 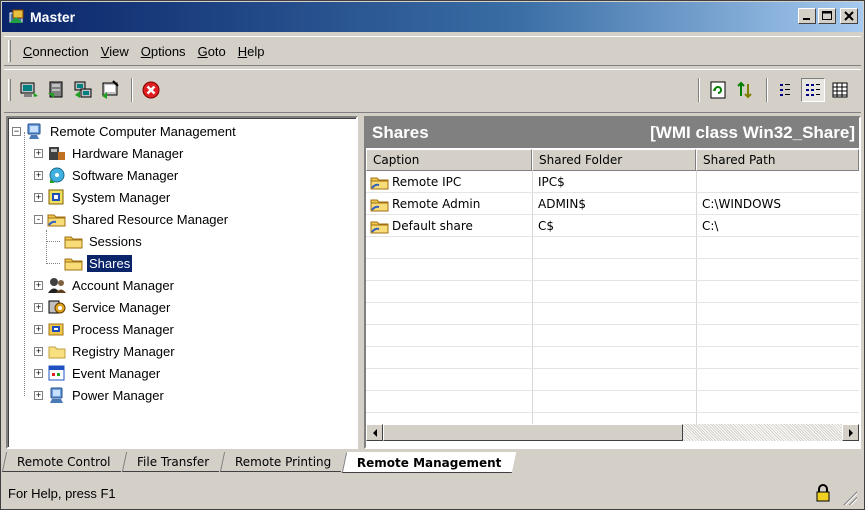 I want to click on disconnect-button, so click(x=56, y=90).